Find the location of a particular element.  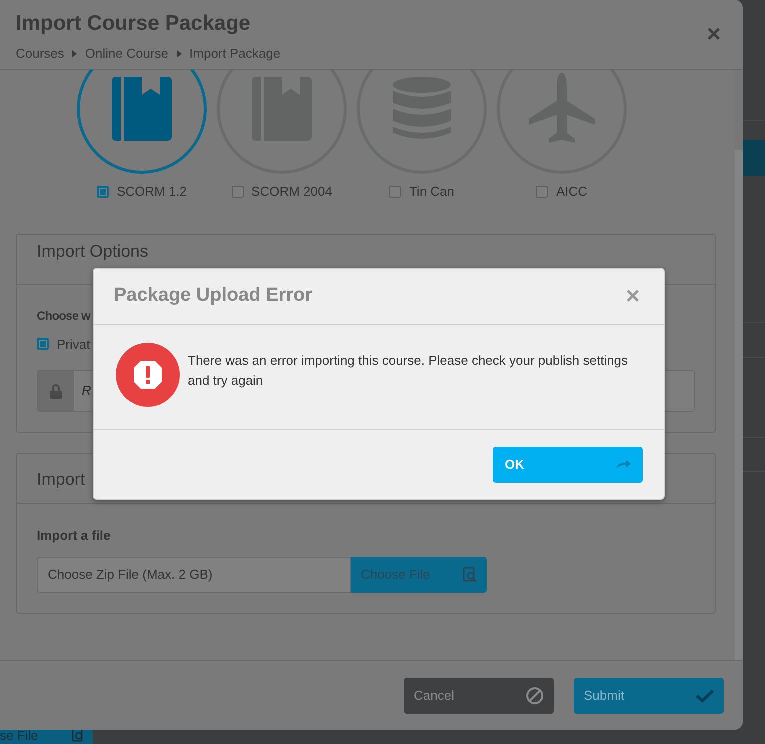

error-icon is located at coordinates (148, 375).